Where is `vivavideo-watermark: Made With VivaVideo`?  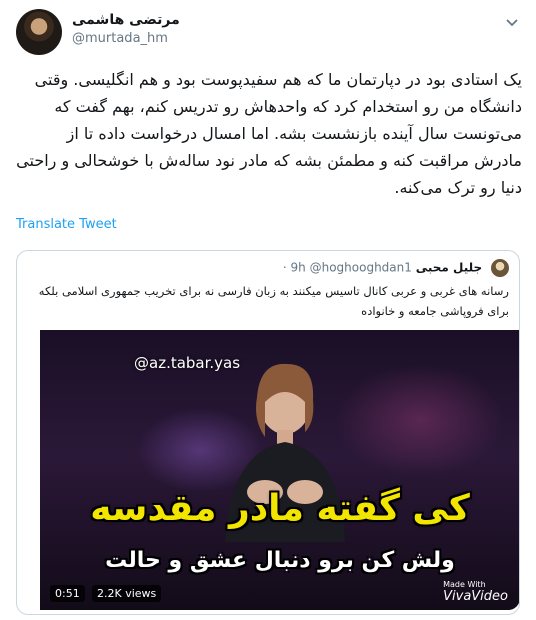
vivavideo-watermark: Made With VivaVideo is located at coordinates (475, 592).